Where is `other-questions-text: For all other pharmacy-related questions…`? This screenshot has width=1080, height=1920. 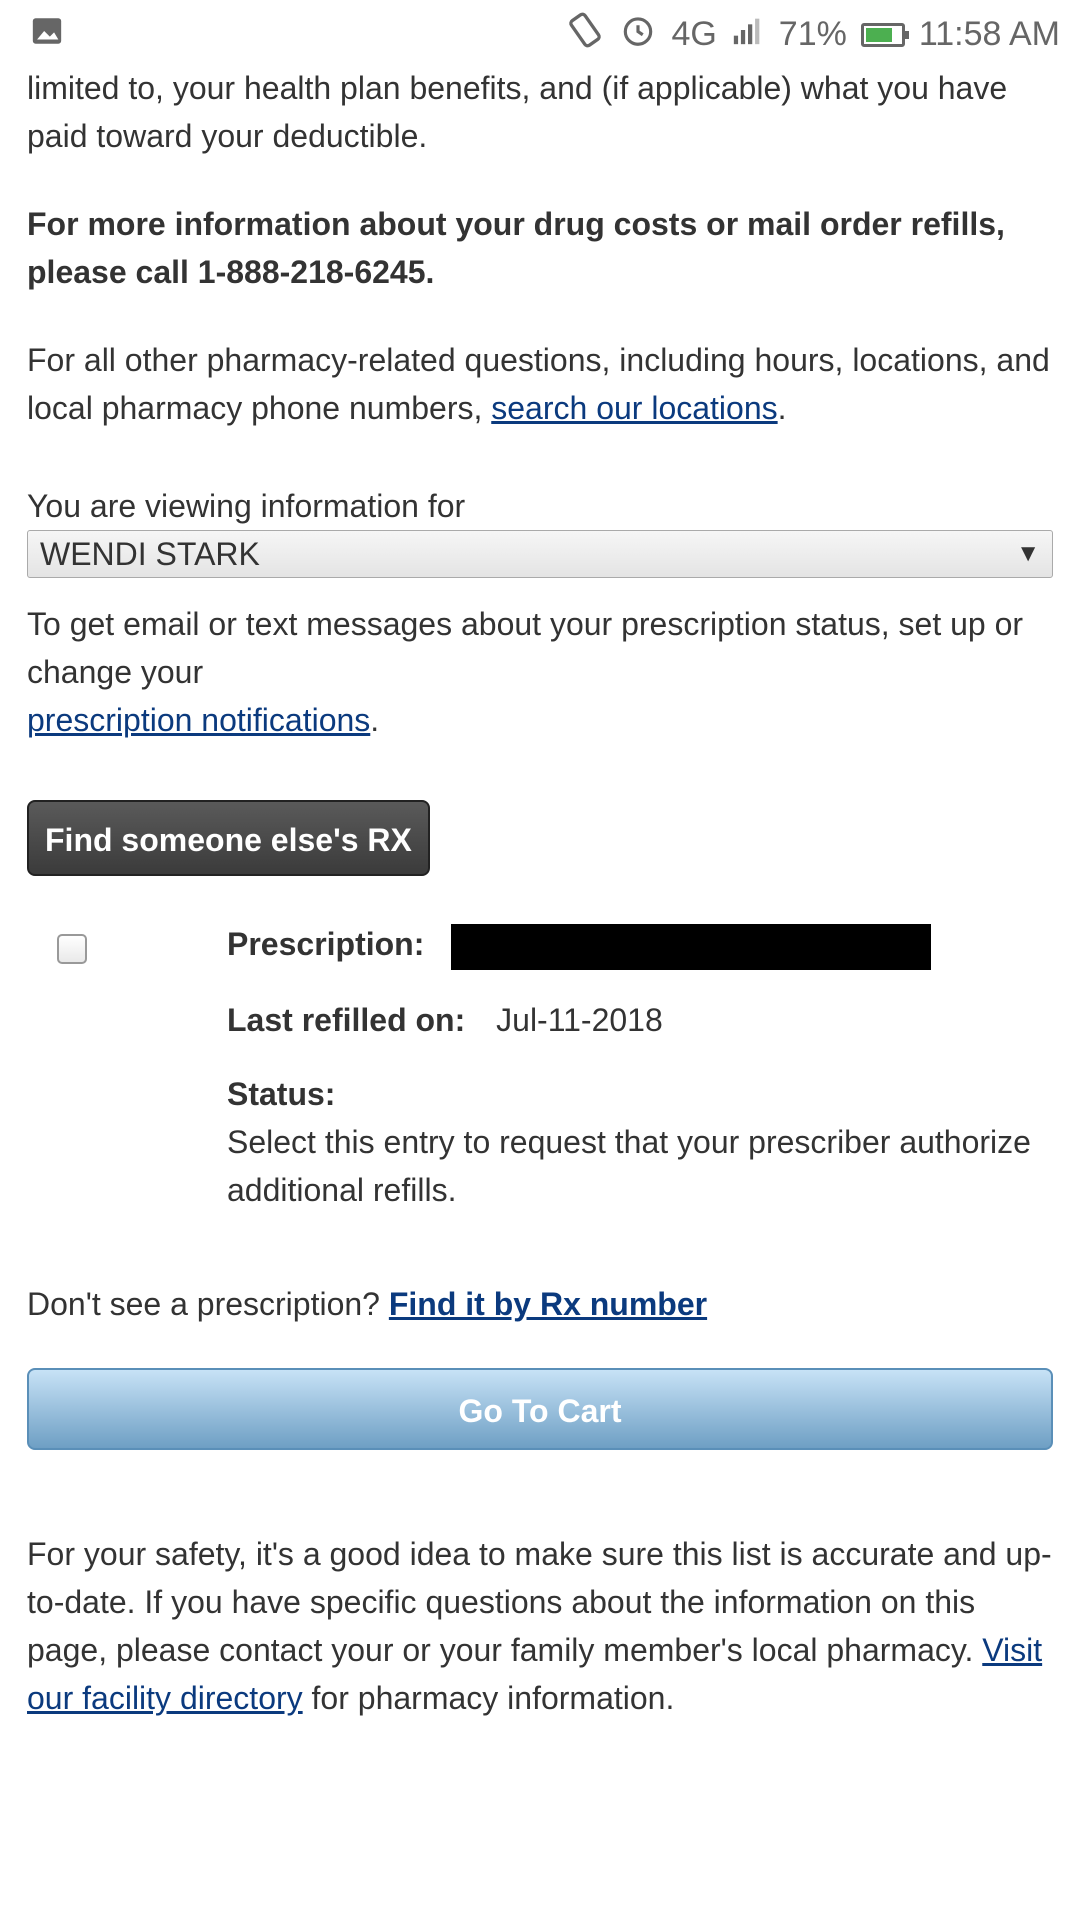 other-questions-text: For all other pharmacy-related questions… is located at coordinates (538, 384).